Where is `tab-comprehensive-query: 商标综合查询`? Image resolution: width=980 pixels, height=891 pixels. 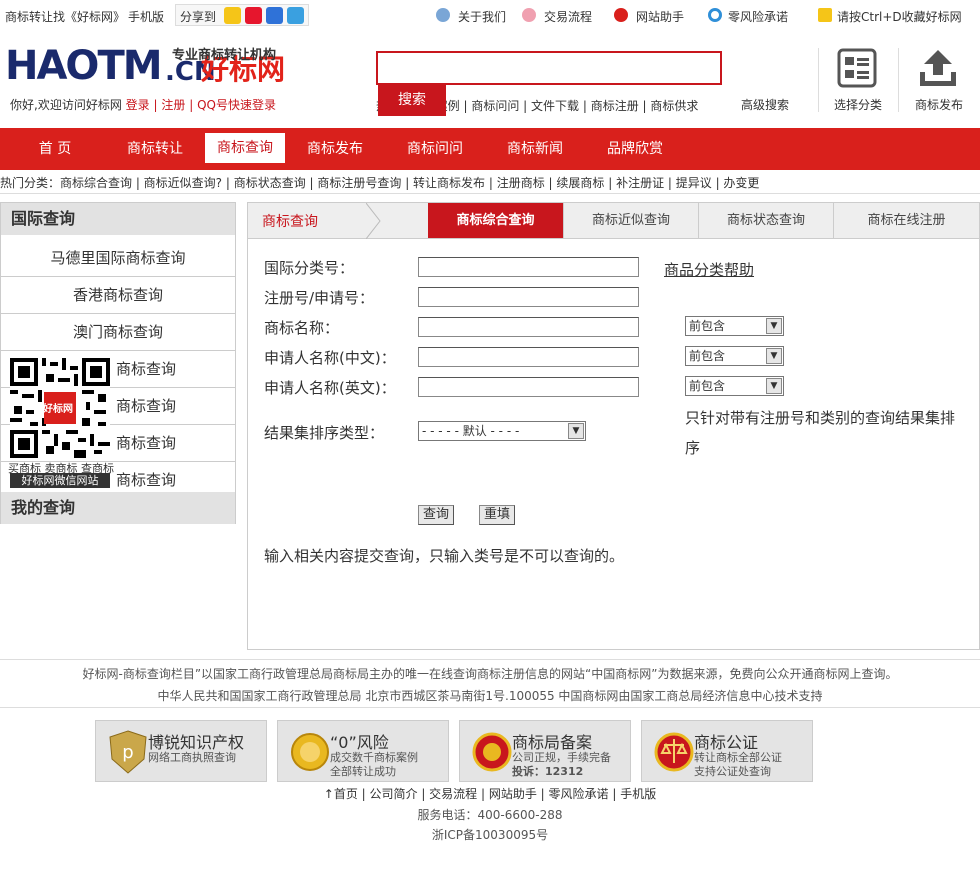
tab-comprehensive-query: 商标综合查询 is located at coordinates (495, 220).